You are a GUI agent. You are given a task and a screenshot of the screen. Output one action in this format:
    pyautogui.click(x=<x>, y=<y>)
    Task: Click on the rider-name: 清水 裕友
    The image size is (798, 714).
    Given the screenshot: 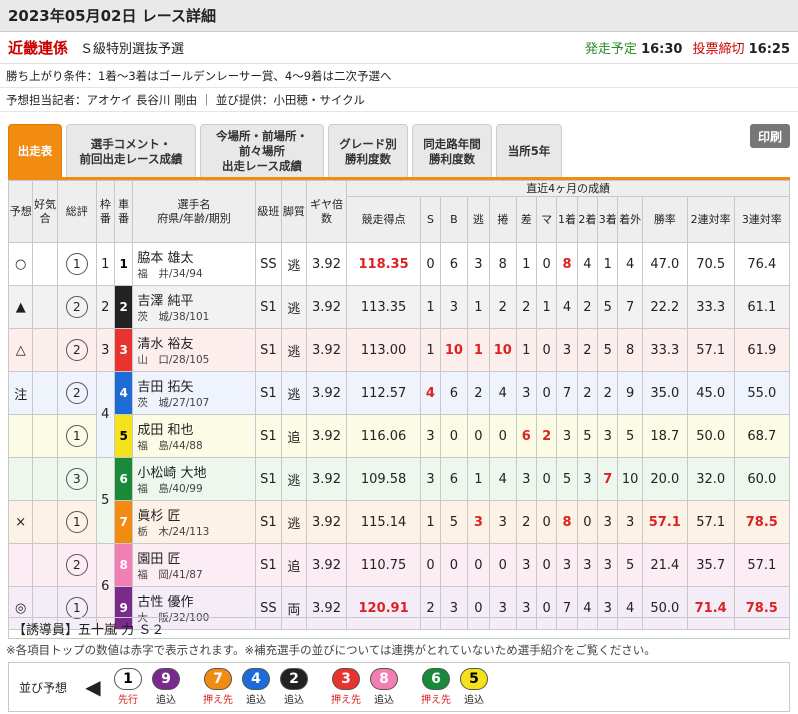 What is the action you would take?
    pyautogui.click(x=195, y=342)
    